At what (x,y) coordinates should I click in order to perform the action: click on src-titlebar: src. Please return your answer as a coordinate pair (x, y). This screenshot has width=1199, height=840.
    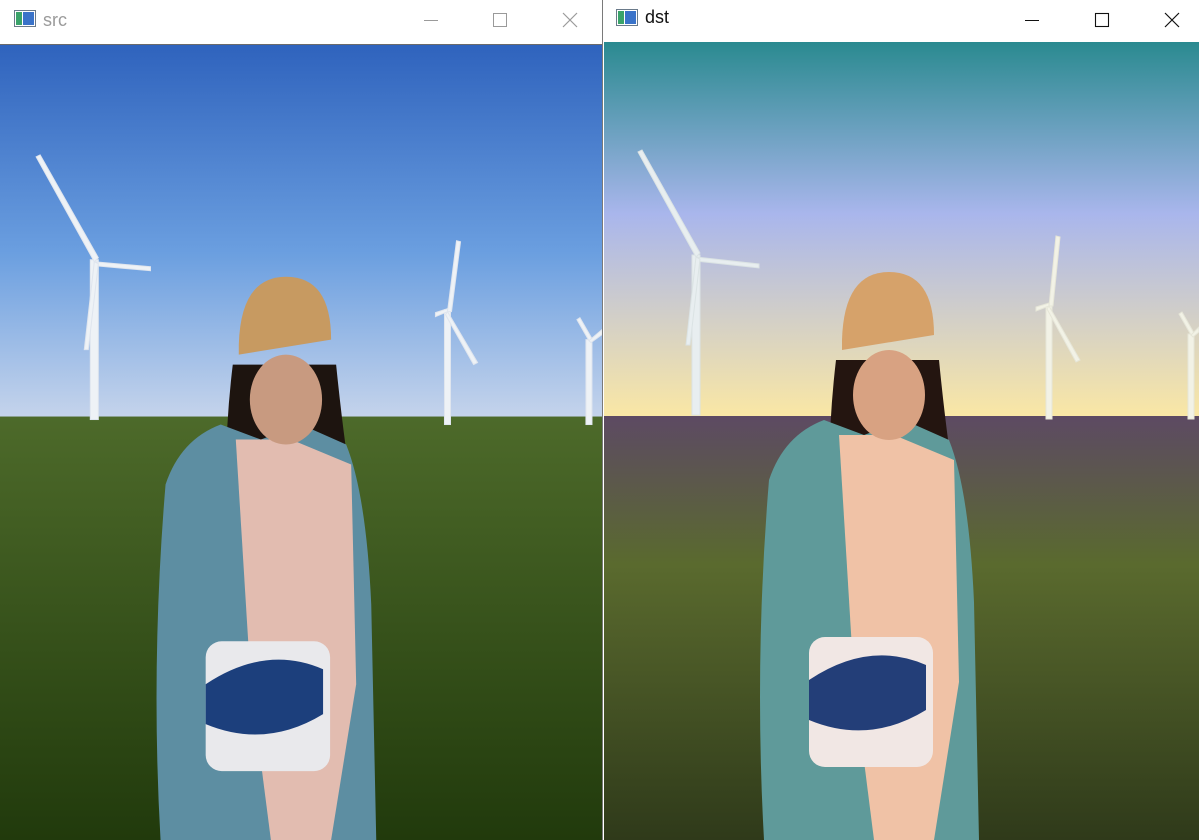
    Looking at the image, I should click on (301, 22).